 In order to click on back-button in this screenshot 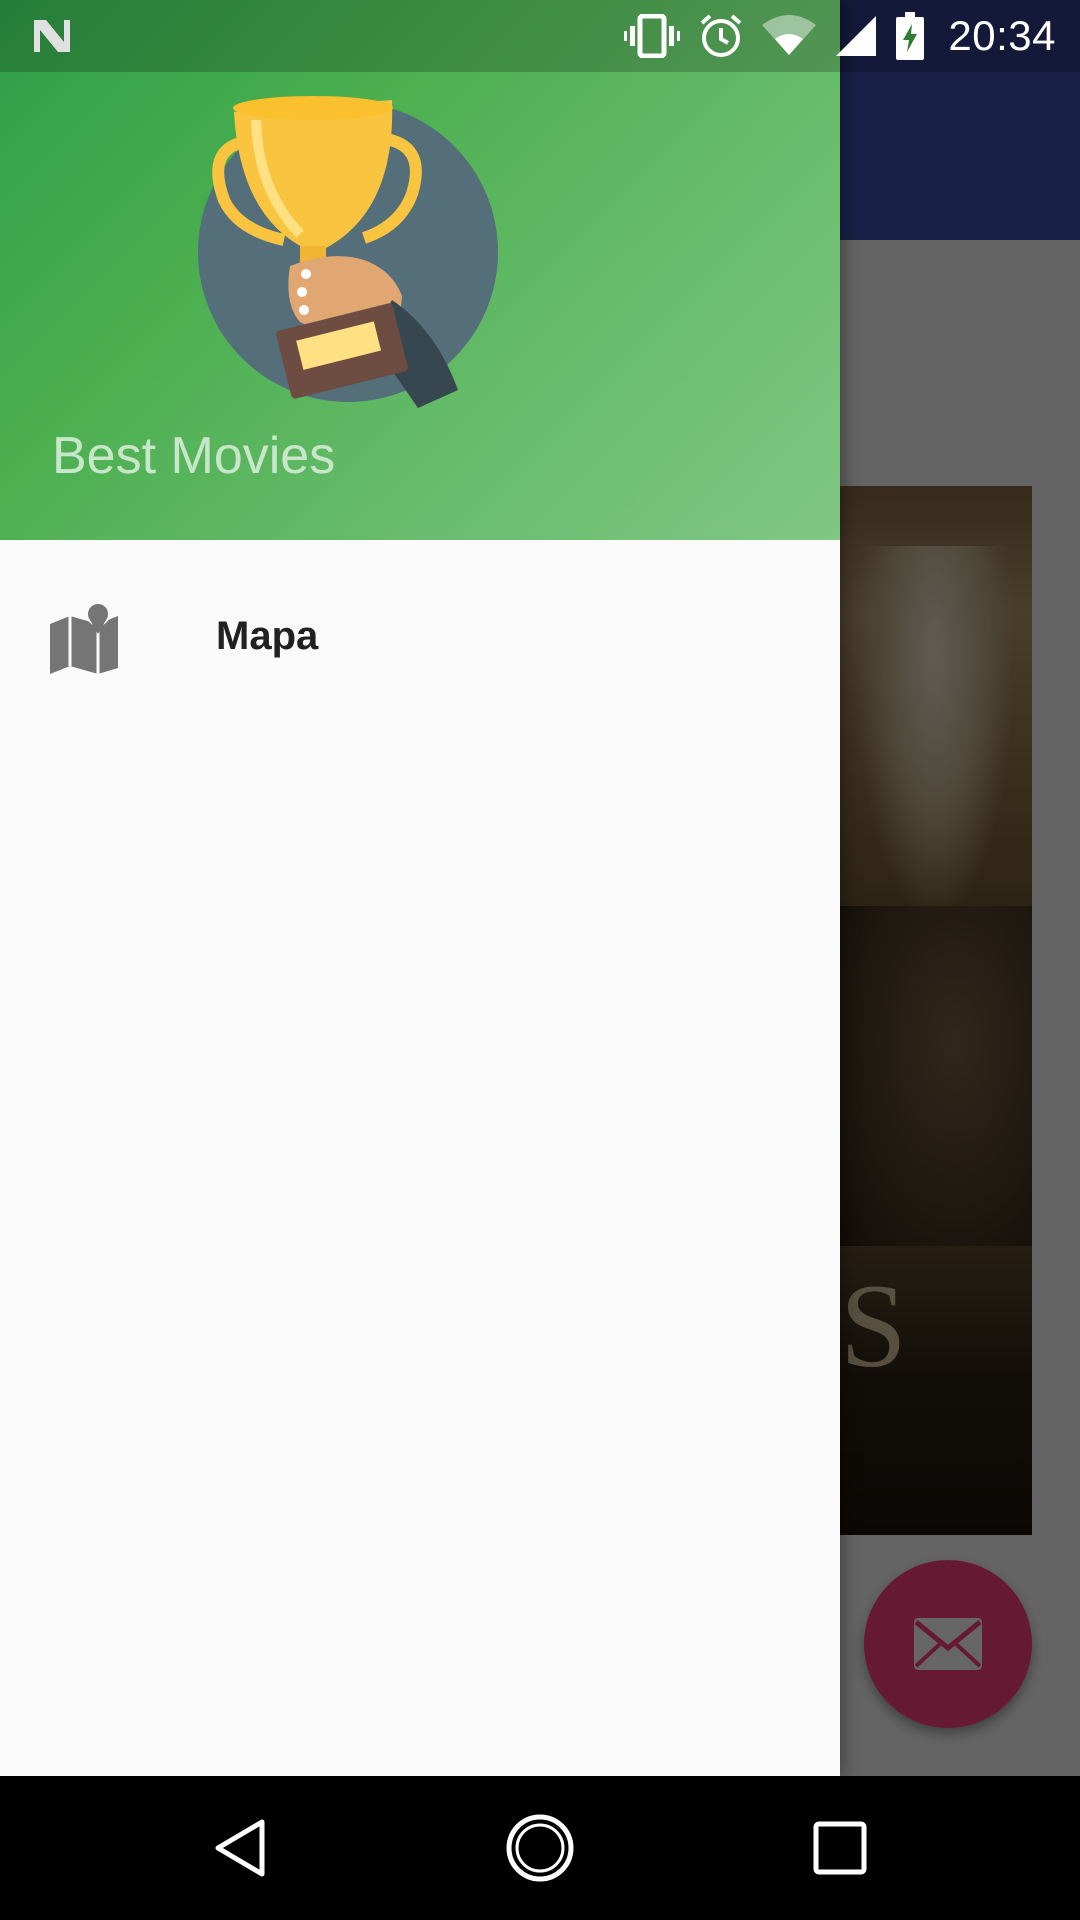, I will do `click(240, 1848)`.